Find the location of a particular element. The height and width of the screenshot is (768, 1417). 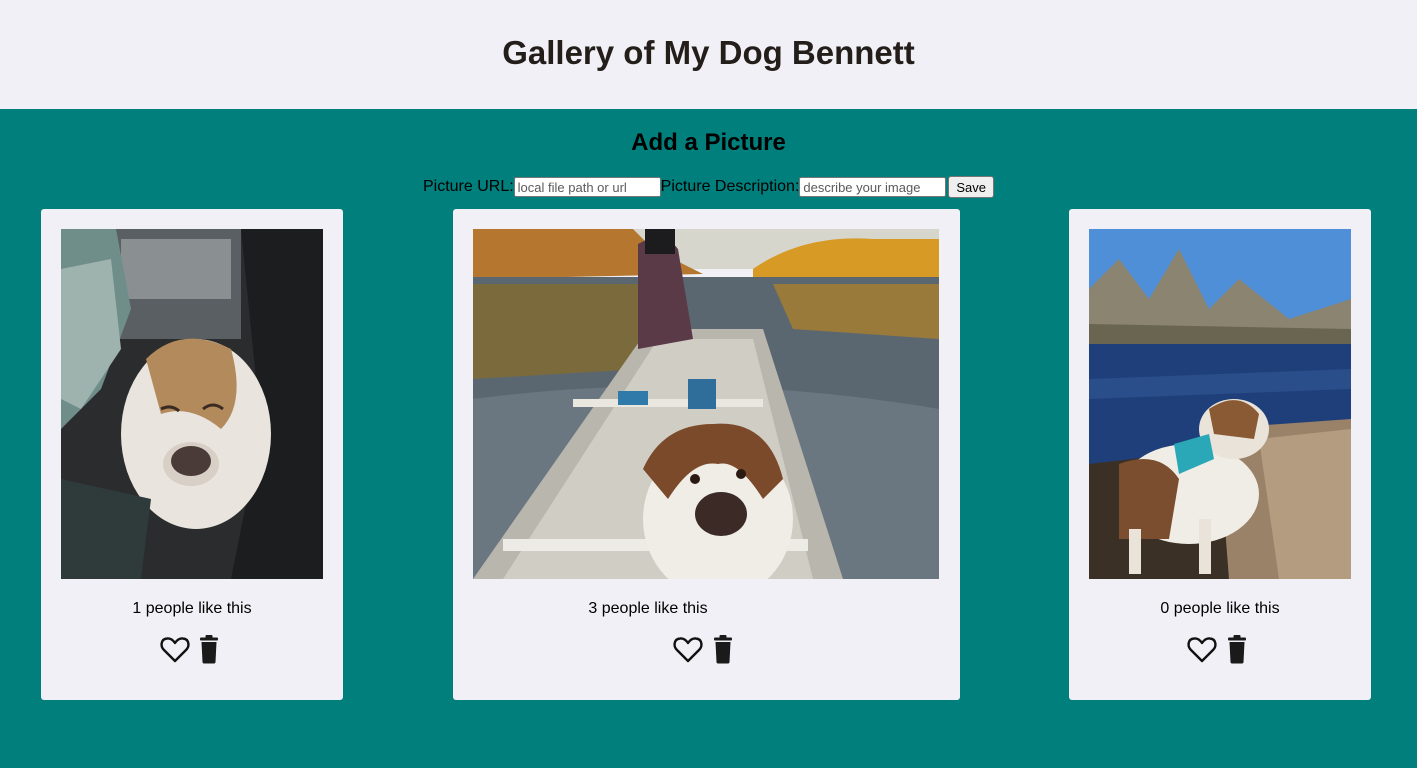

page-header: Gallery of My Dog Bennett is located at coordinates (708, 54).